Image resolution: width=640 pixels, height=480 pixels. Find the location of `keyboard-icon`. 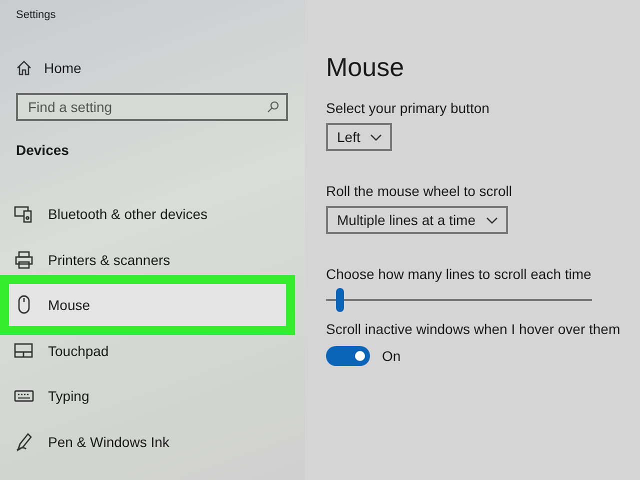

keyboard-icon is located at coordinates (24, 396).